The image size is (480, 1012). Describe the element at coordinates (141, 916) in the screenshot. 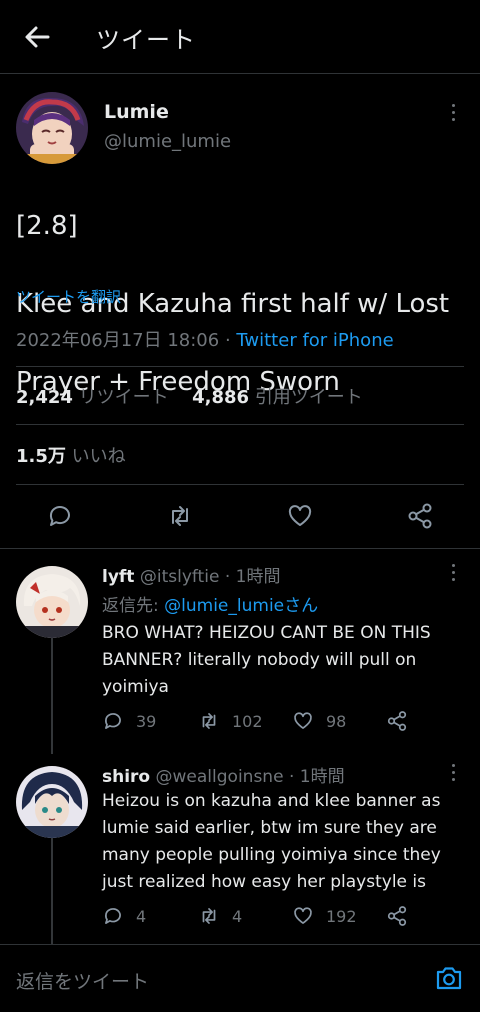

I see `reply-count: 4` at that location.